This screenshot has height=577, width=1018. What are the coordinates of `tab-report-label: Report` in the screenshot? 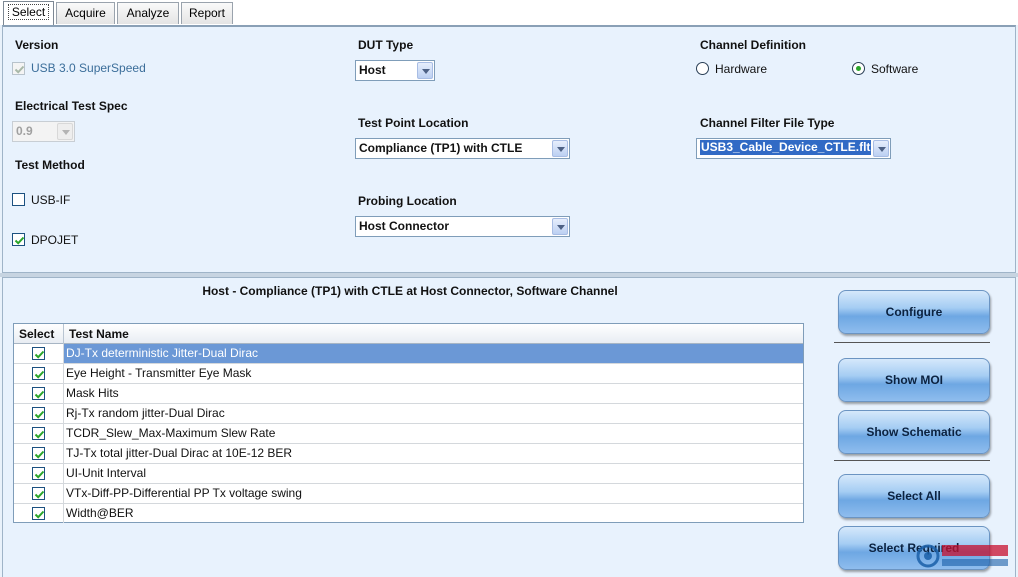 It's located at (207, 13).